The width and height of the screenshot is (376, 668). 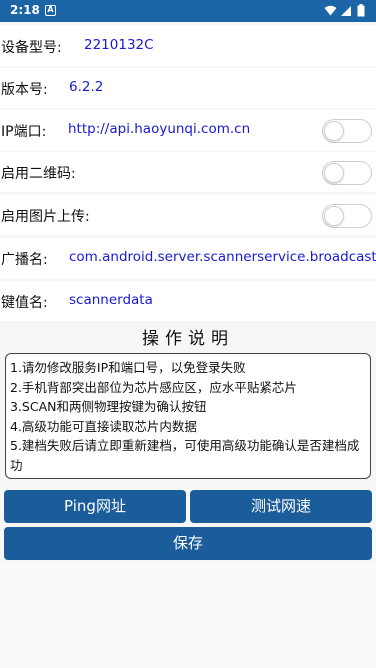 I want to click on qr-code-row: 启用二维码:, so click(x=188, y=172).